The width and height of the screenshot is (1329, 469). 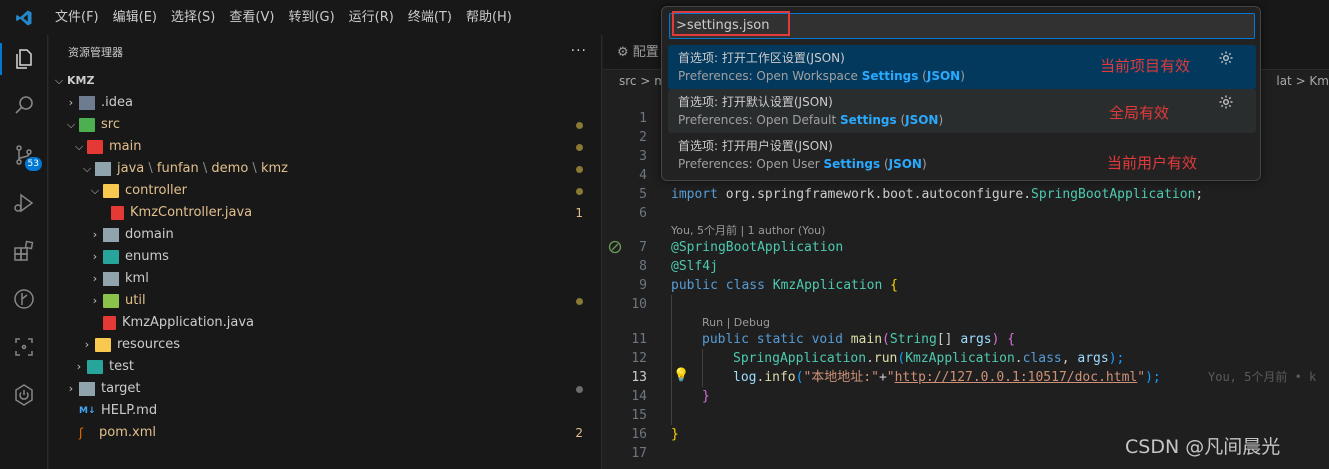 What do you see at coordinates (33, 164) in the screenshot?
I see `scm-badge: 53` at bounding box center [33, 164].